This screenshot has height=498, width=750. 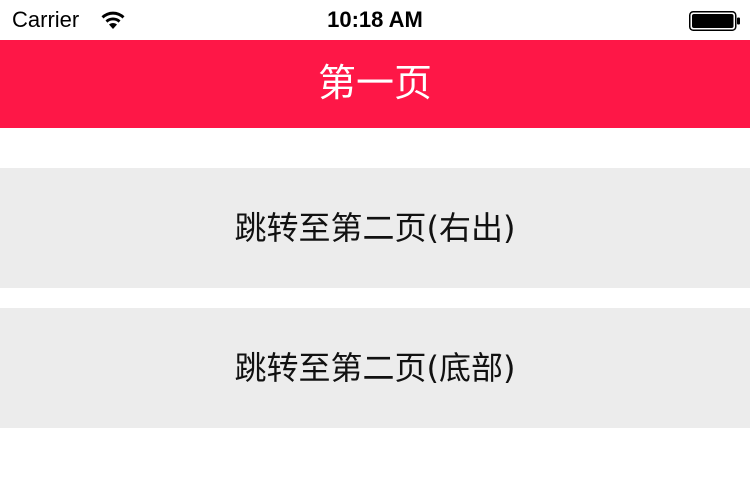 I want to click on status-time: 10:18 AM, so click(x=375, y=19).